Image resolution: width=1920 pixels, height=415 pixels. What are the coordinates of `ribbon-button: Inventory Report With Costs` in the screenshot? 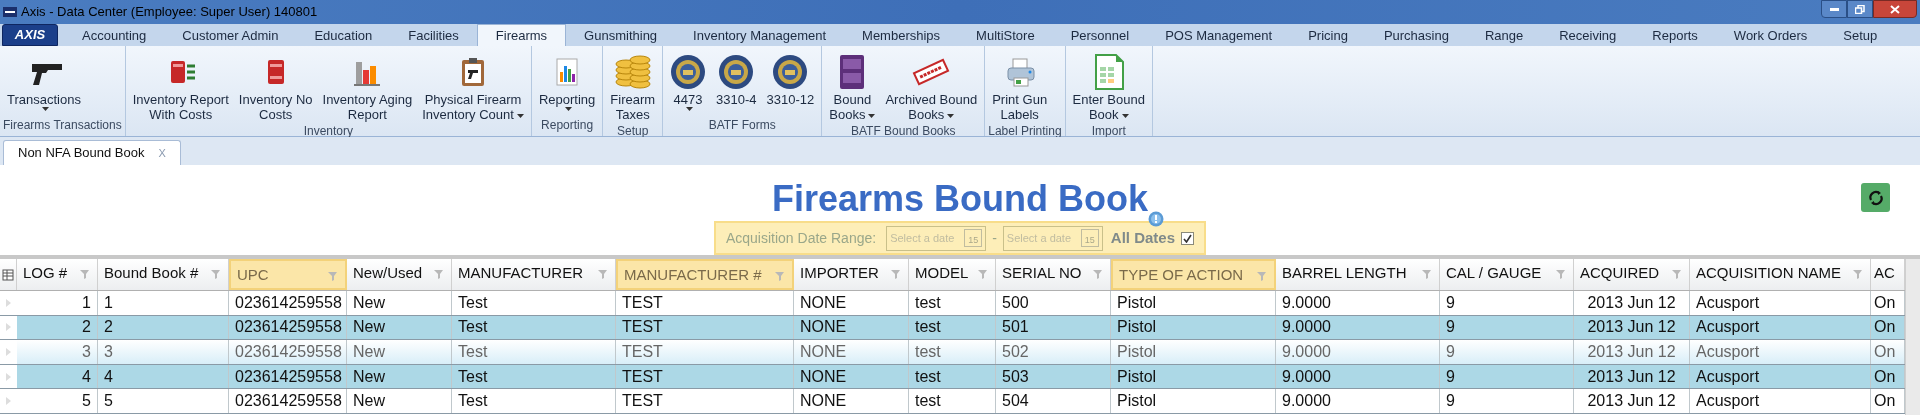 It's located at (180, 84).